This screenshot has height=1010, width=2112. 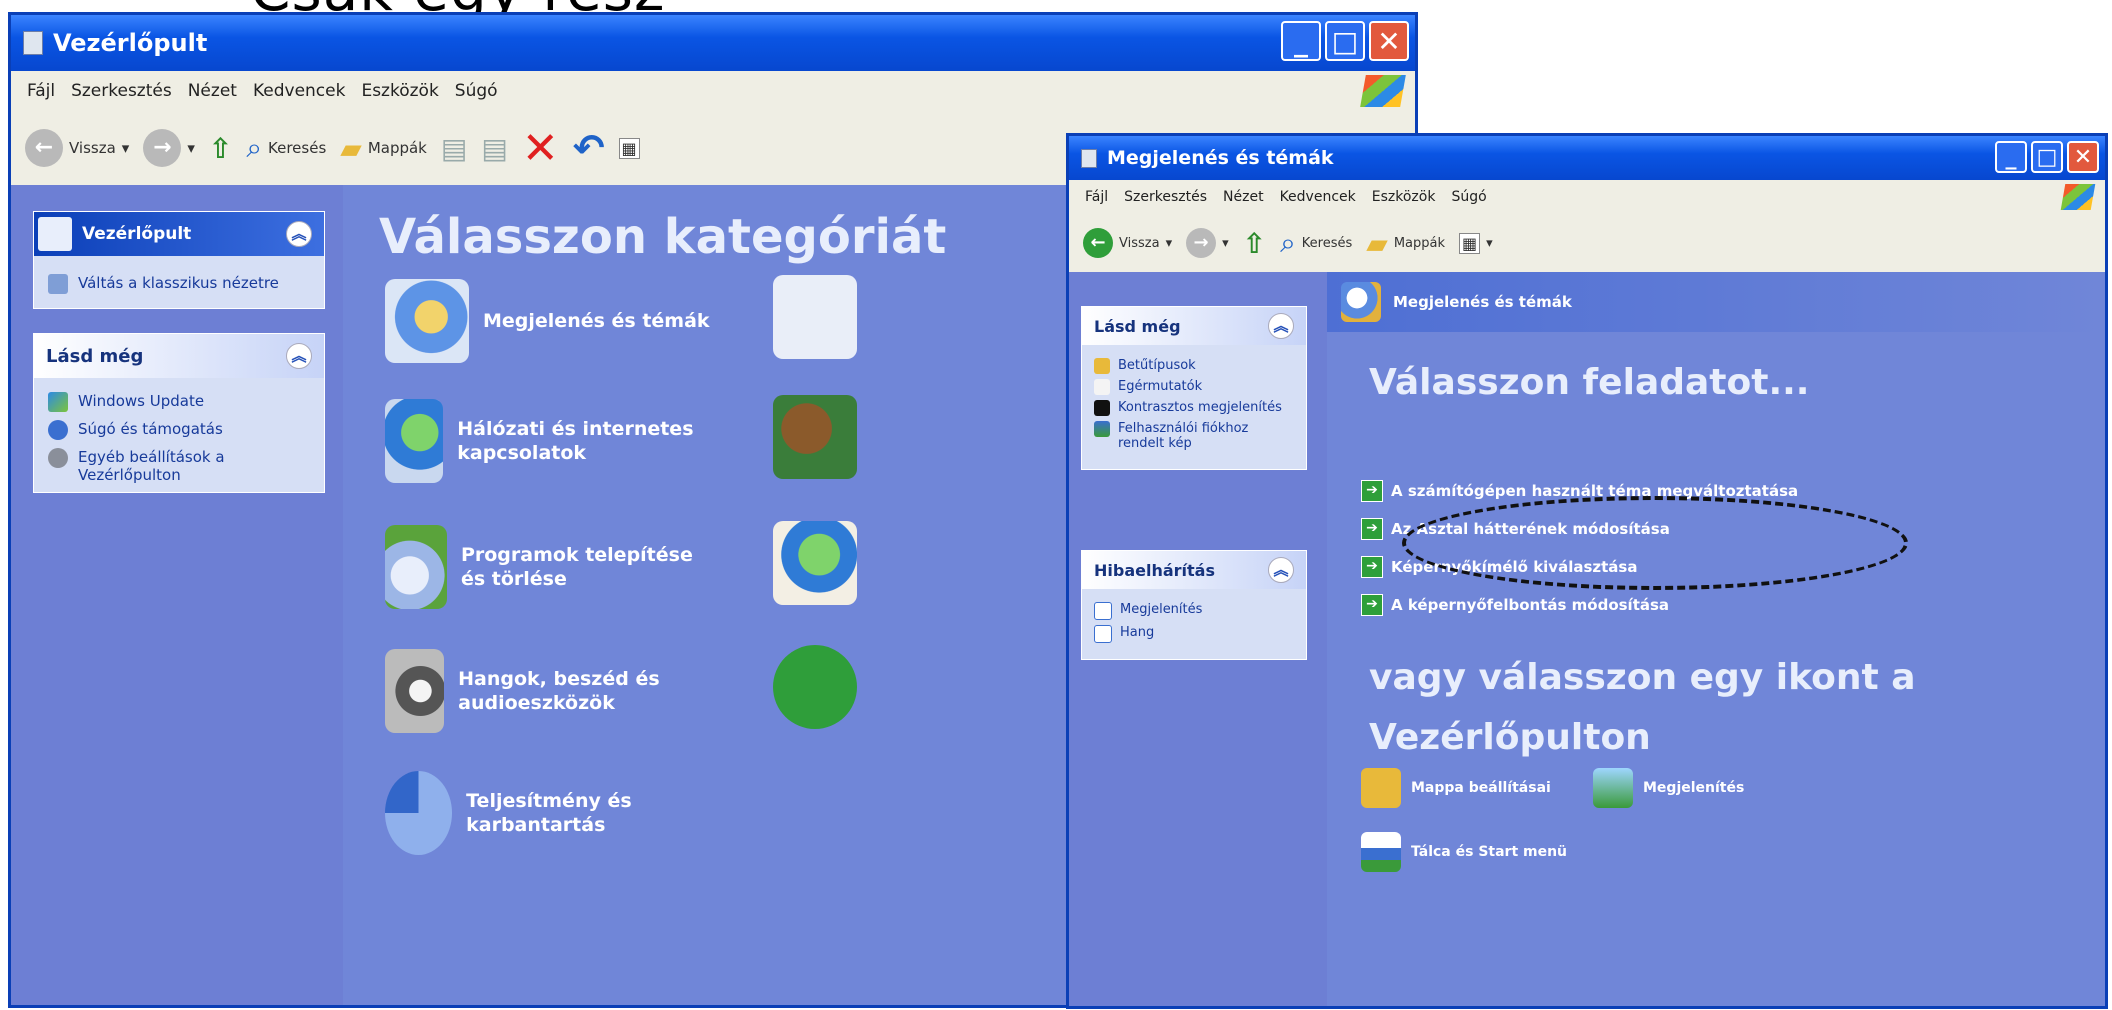 What do you see at coordinates (179, 234) in the screenshot?
I see `control-panel-box-header: Vezérlőpult ︽` at bounding box center [179, 234].